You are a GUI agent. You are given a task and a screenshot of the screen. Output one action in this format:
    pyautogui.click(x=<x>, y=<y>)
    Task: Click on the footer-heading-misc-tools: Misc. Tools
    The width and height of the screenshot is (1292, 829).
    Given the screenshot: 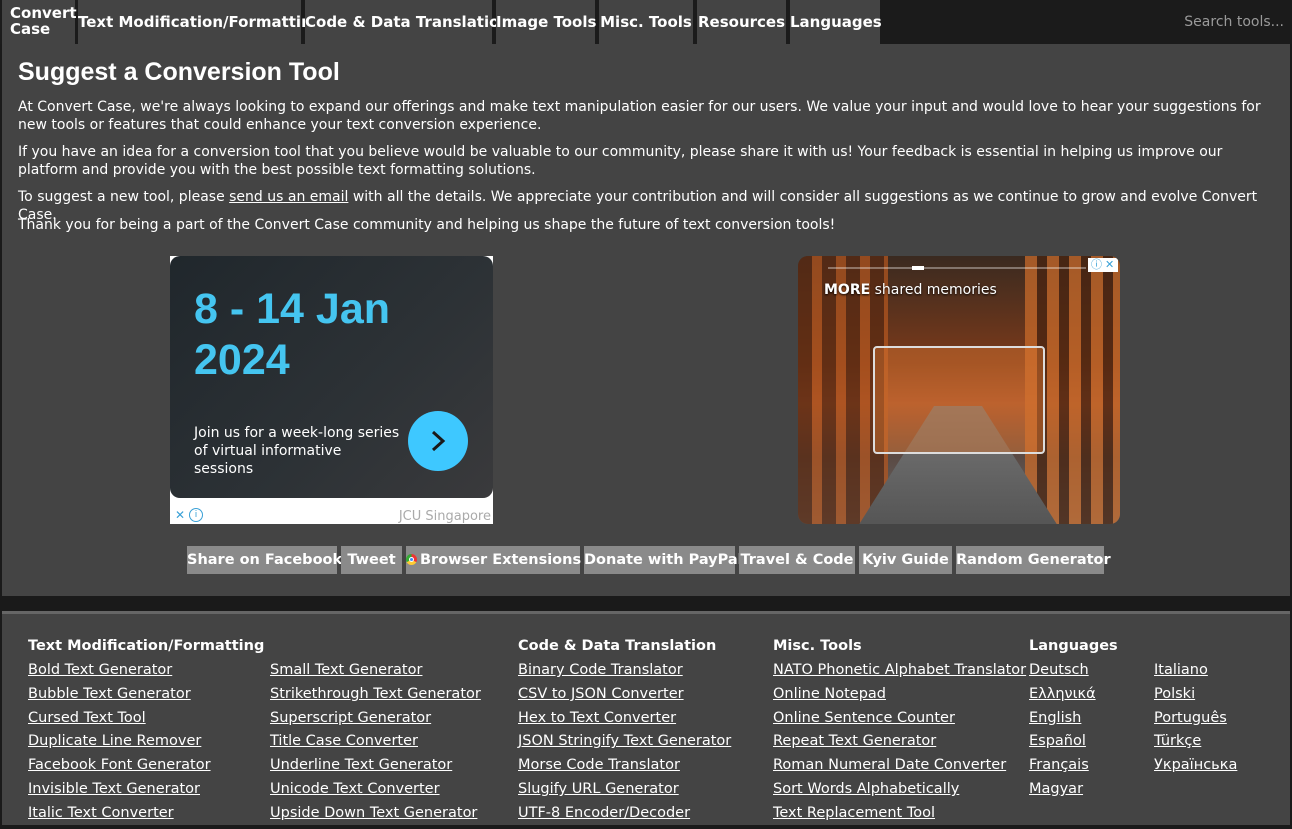 What is the action you would take?
    pyautogui.click(x=817, y=646)
    